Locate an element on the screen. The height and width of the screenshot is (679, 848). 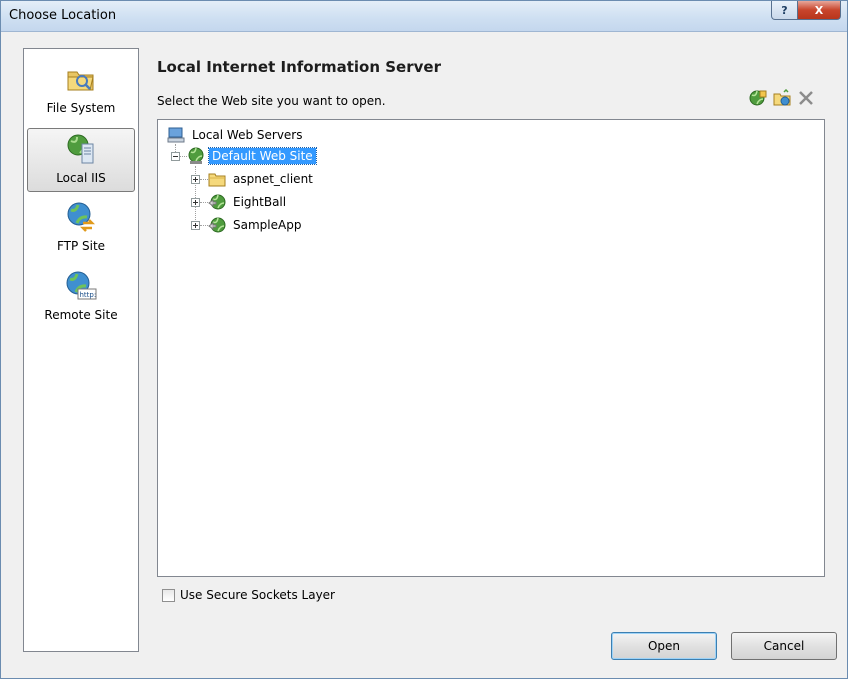
ssl-checkbox-label: Use Secure Sockets Layer is located at coordinates (257, 595).